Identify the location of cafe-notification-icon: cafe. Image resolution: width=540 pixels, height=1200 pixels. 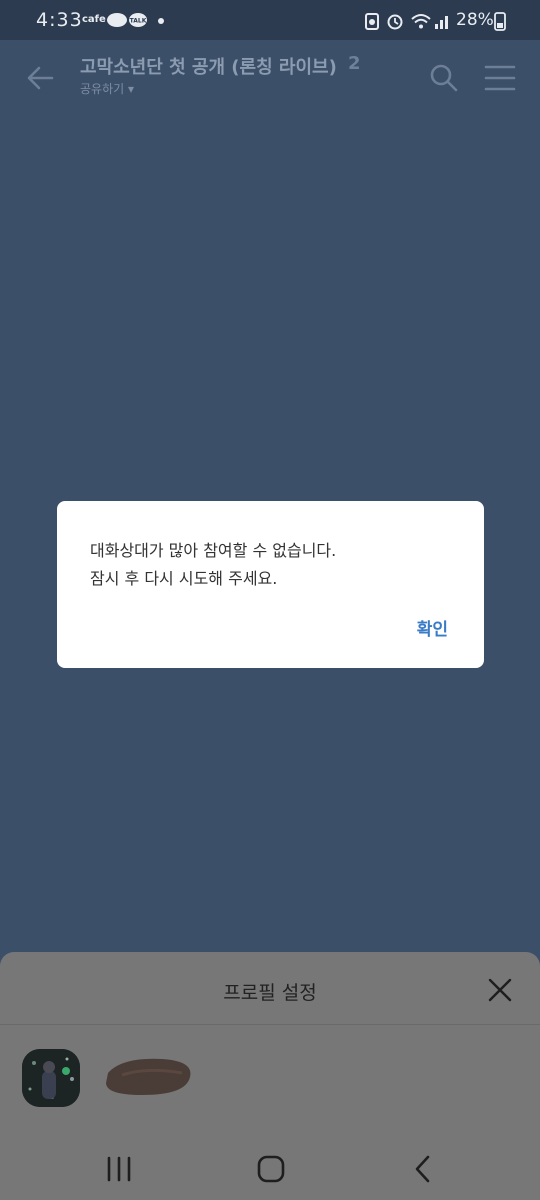
(94, 19).